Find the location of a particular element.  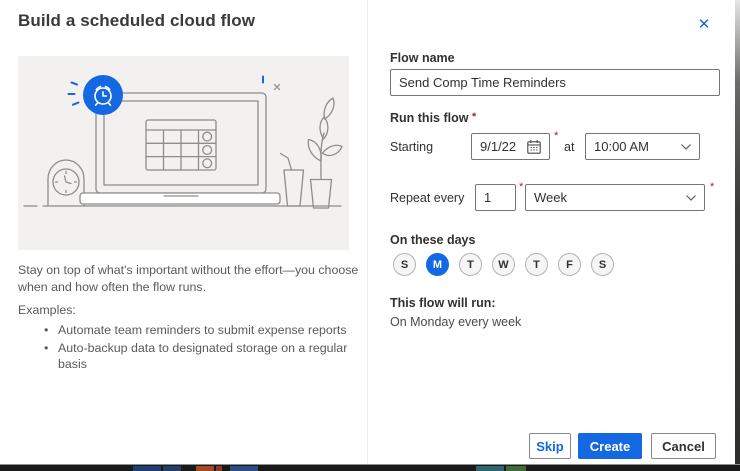

day-toggle-wednesday: W is located at coordinates (503, 264).